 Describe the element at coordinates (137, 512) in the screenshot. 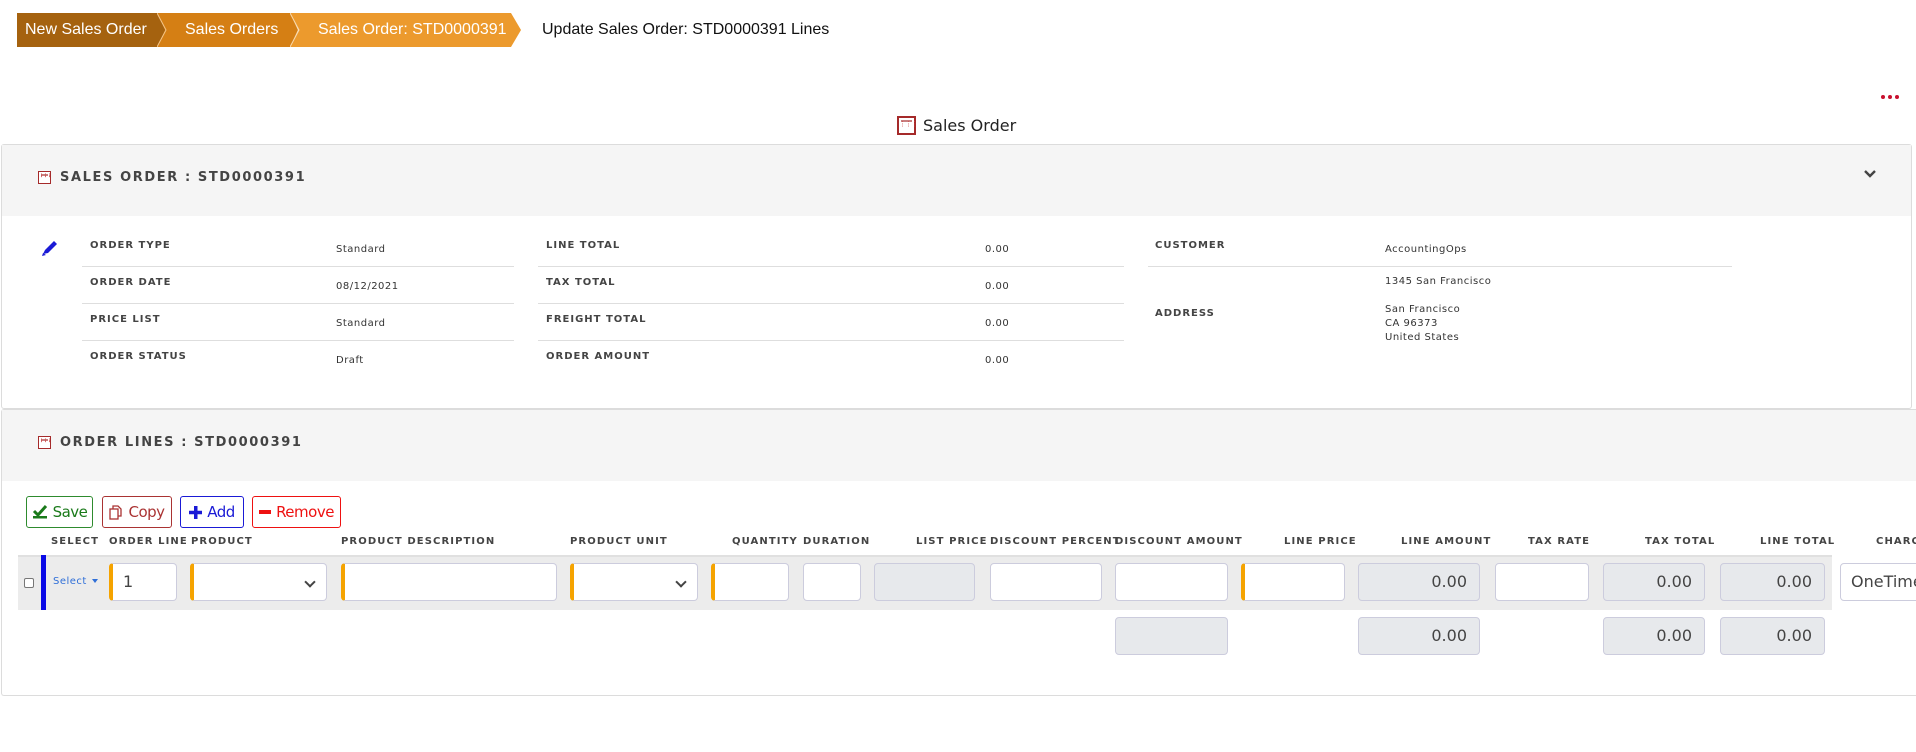

I see `copy-button: Copy` at that location.